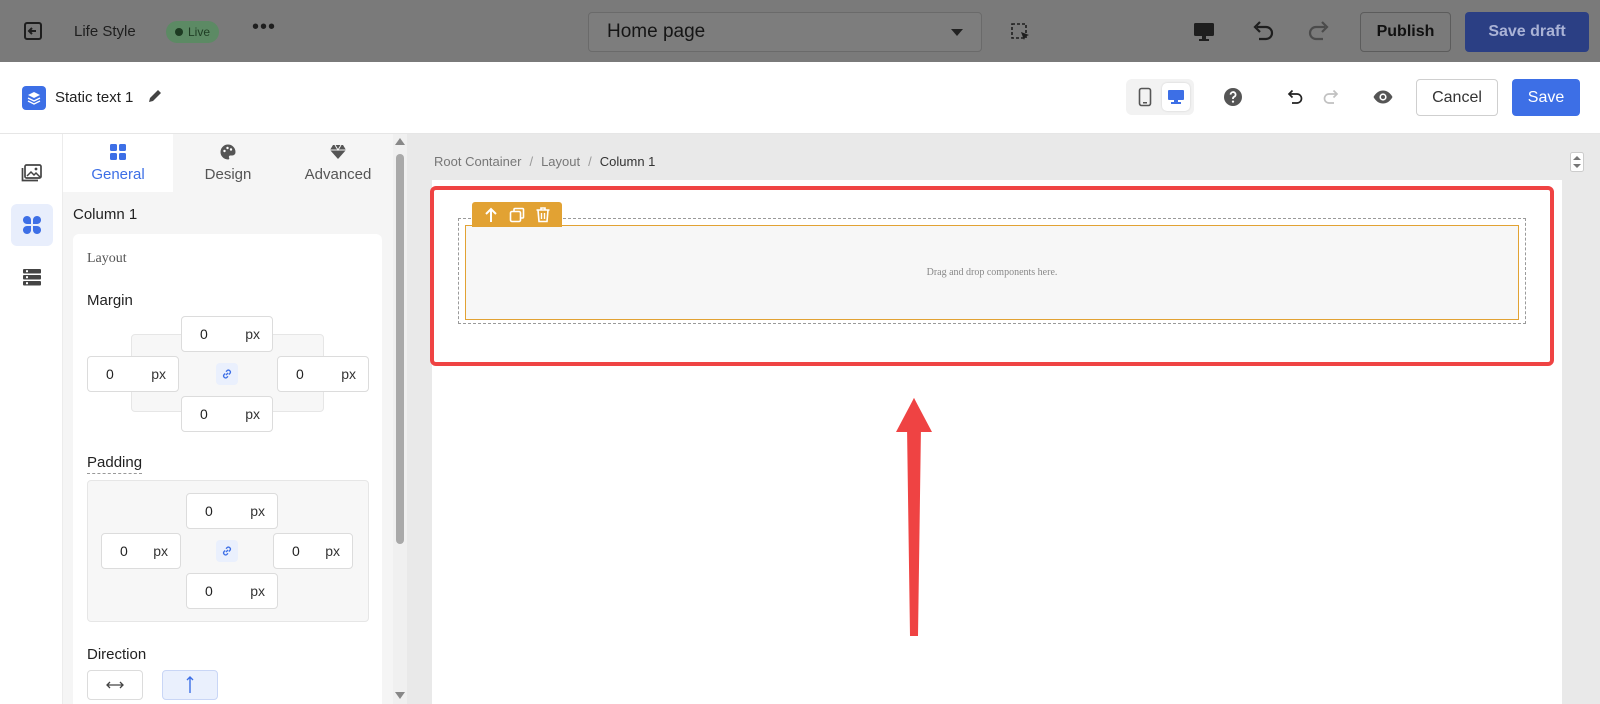 The image size is (1600, 704). What do you see at coordinates (94, 97) in the screenshot?
I see `component-title: Static text 1` at bounding box center [94, 97].